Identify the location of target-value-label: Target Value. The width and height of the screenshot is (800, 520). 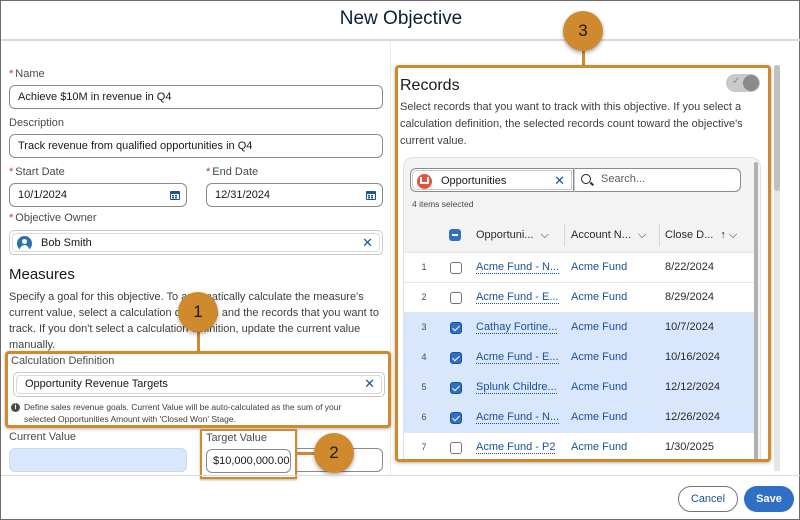
(236, 438).